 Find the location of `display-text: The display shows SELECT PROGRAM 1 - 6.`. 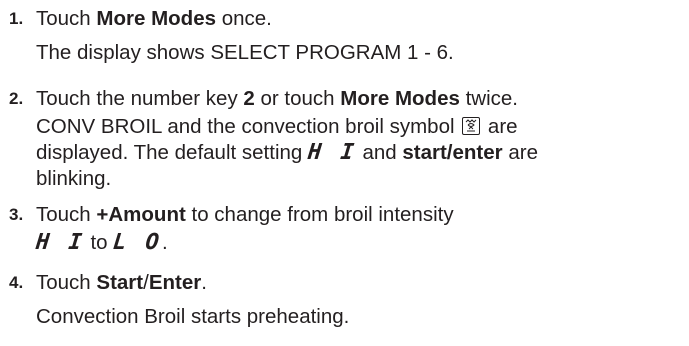

display-text: The display shows SELECT PROGRAM 1 - 6. is located at coordinates (245, 52).